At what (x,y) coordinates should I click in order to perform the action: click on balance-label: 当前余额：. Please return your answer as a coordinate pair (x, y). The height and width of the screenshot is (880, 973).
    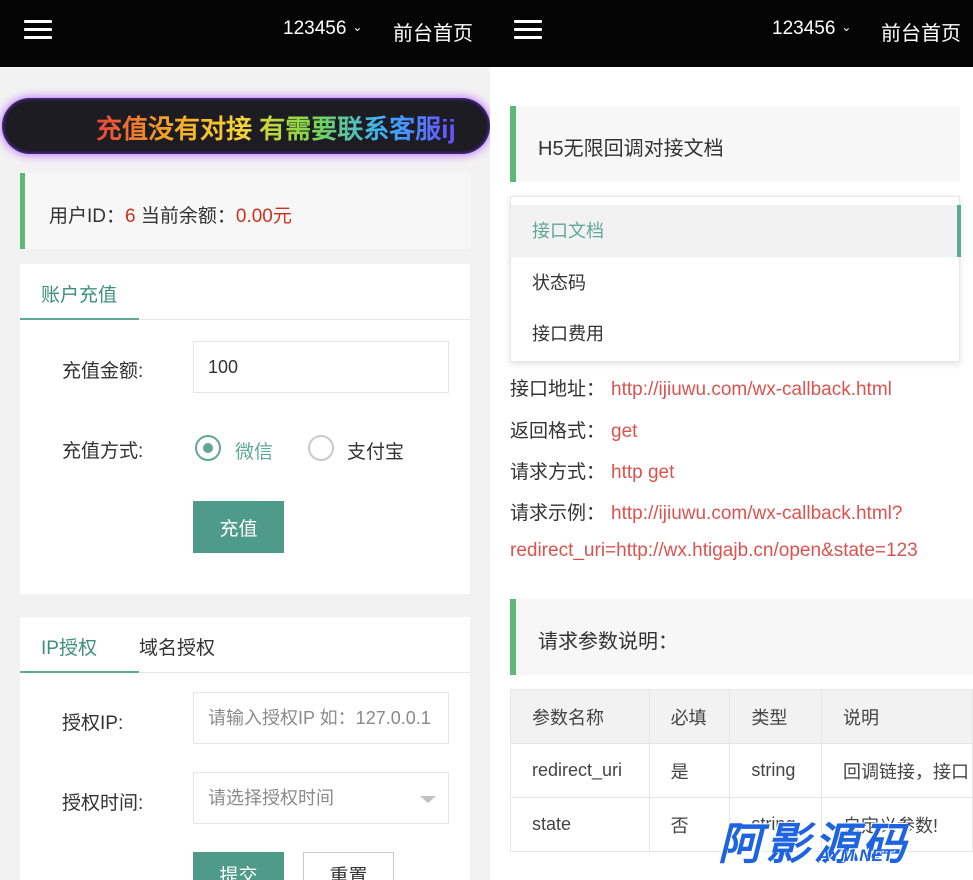
    Looking at the image, I should click on (185, 216).